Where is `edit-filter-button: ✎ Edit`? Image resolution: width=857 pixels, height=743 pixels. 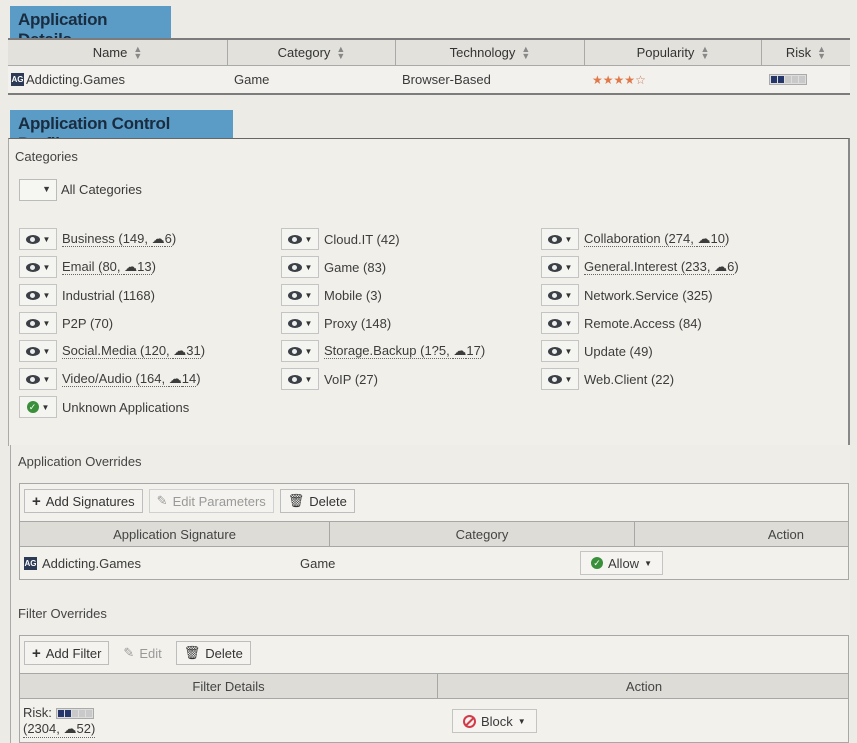
edit-filter-button: ✎ Edit is located at coordinates (142, 653).